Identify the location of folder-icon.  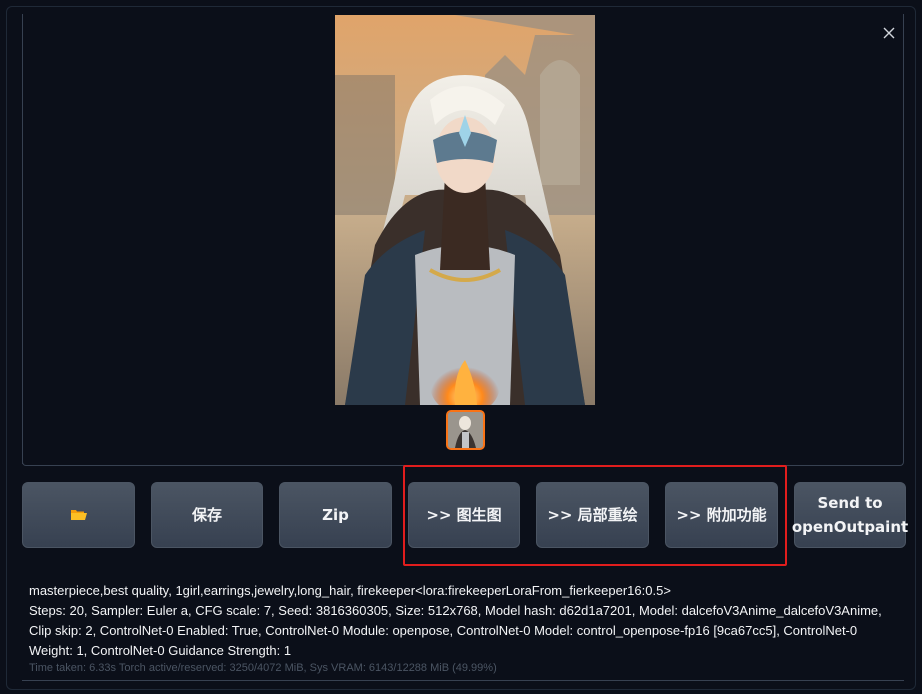
(78, 515).